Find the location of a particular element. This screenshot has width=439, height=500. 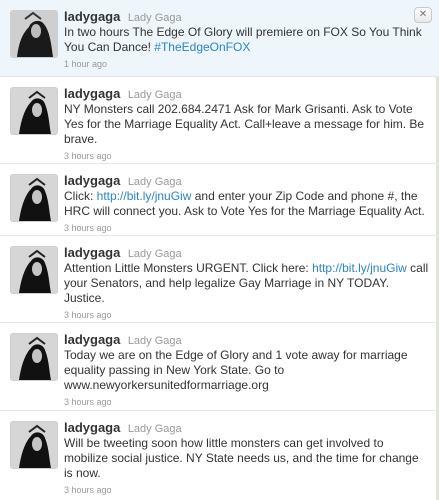

x-icon: ✕ is located at coordinates (423, 14).